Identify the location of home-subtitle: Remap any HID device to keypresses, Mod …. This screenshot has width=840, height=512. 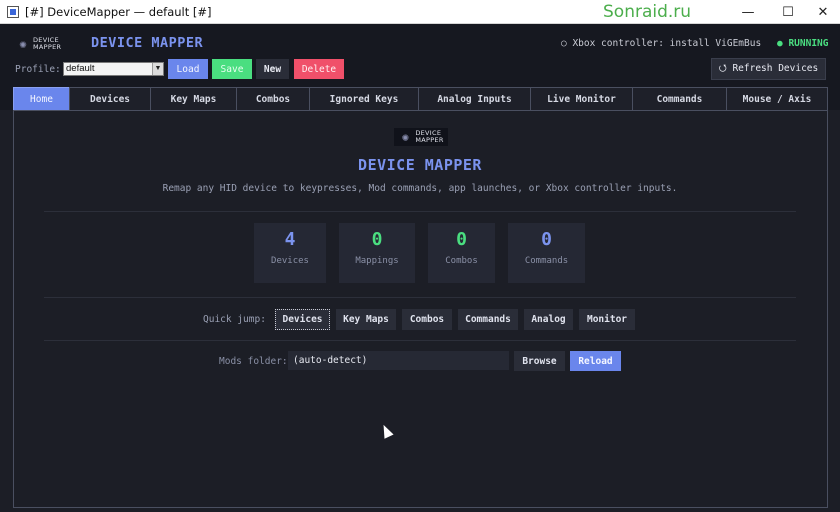
(420, 188).